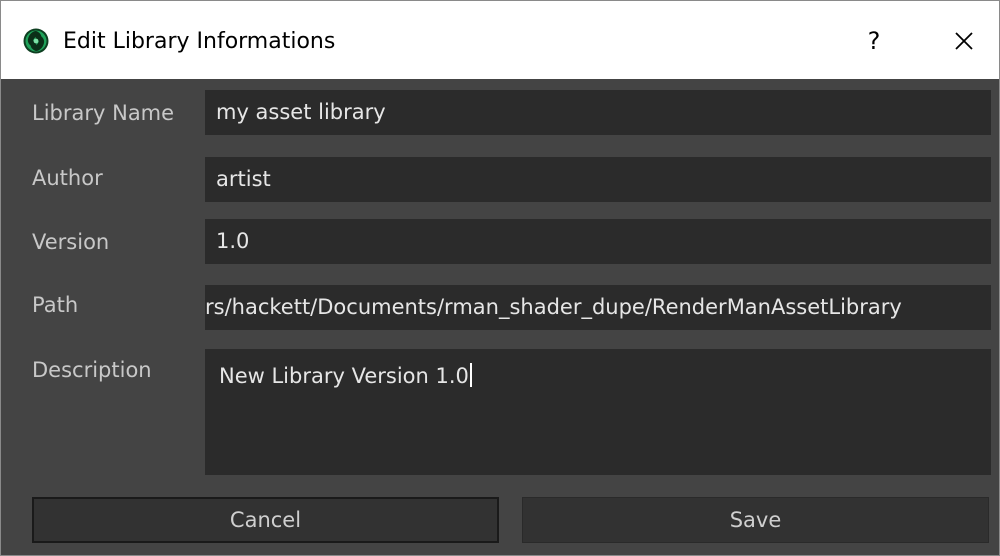  I want to click on description-value: New Library Version 1.0, so click(344, 376).